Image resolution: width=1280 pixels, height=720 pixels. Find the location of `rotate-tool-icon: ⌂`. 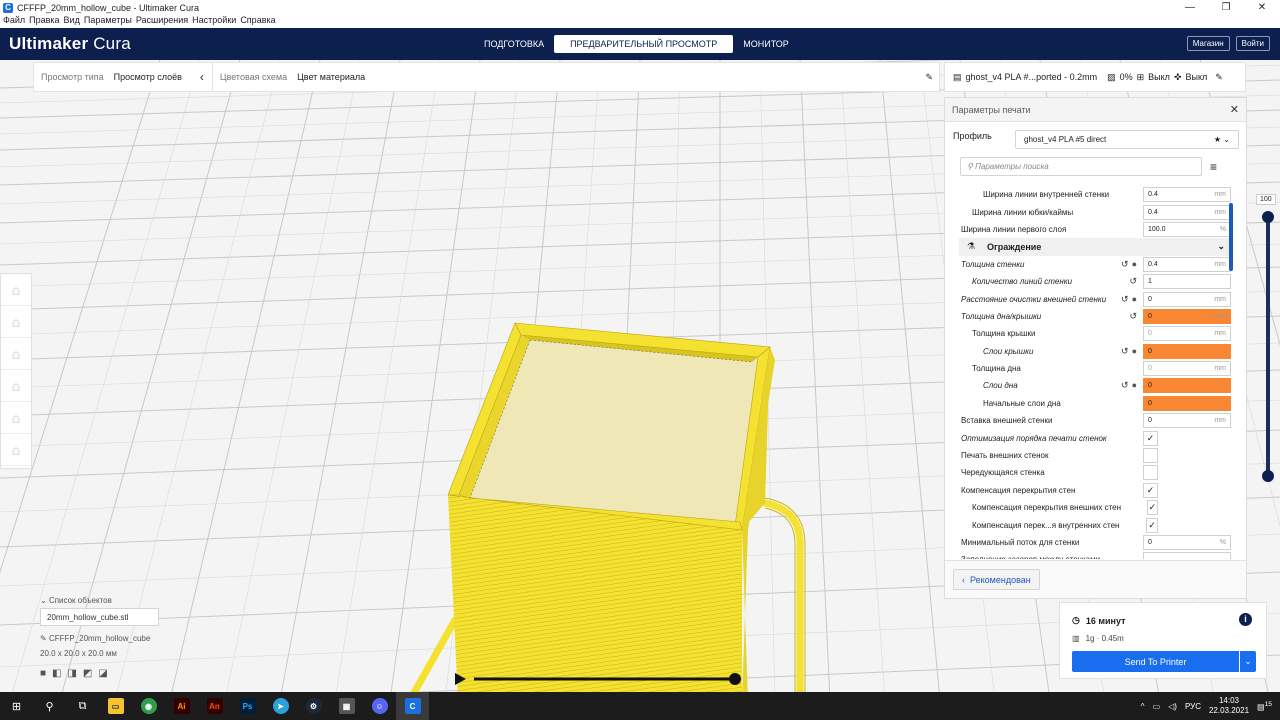

rotate-tool-icon: ⌂ is located at coordinates (16, 354).